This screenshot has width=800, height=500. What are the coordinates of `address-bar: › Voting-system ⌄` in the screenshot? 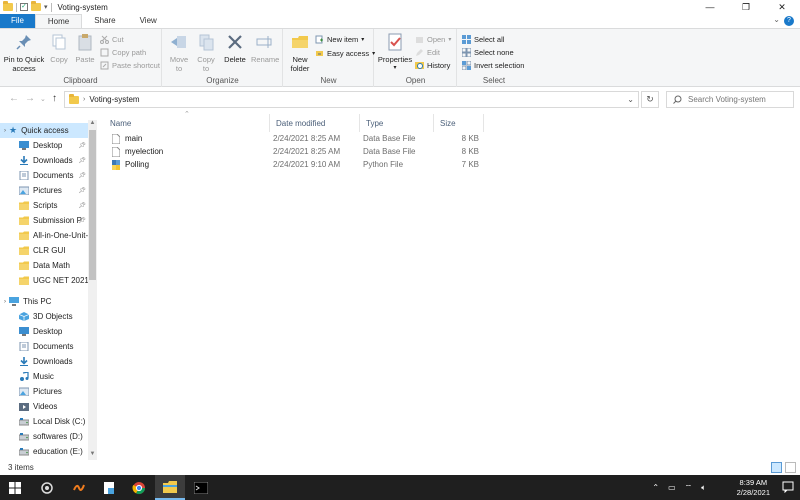 It's located at (351, 99).